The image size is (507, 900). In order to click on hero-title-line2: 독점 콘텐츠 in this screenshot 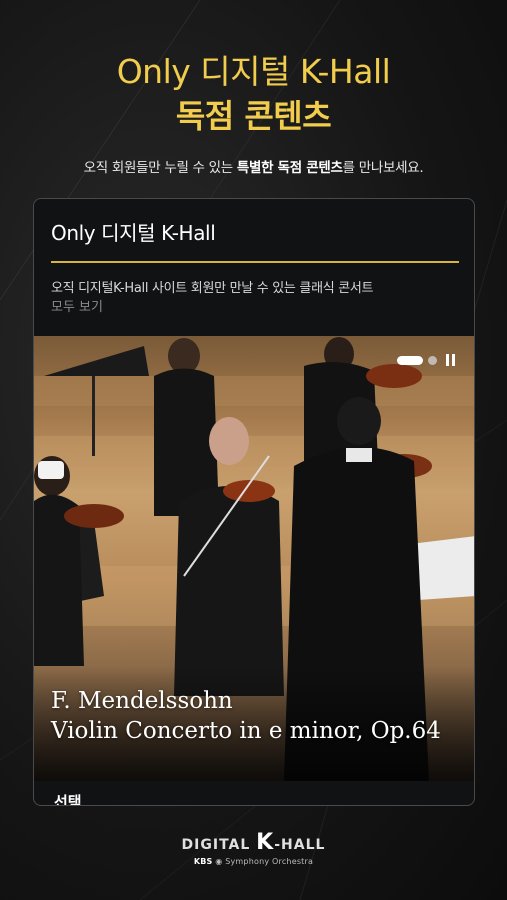, I will do `click(253, 116)`.